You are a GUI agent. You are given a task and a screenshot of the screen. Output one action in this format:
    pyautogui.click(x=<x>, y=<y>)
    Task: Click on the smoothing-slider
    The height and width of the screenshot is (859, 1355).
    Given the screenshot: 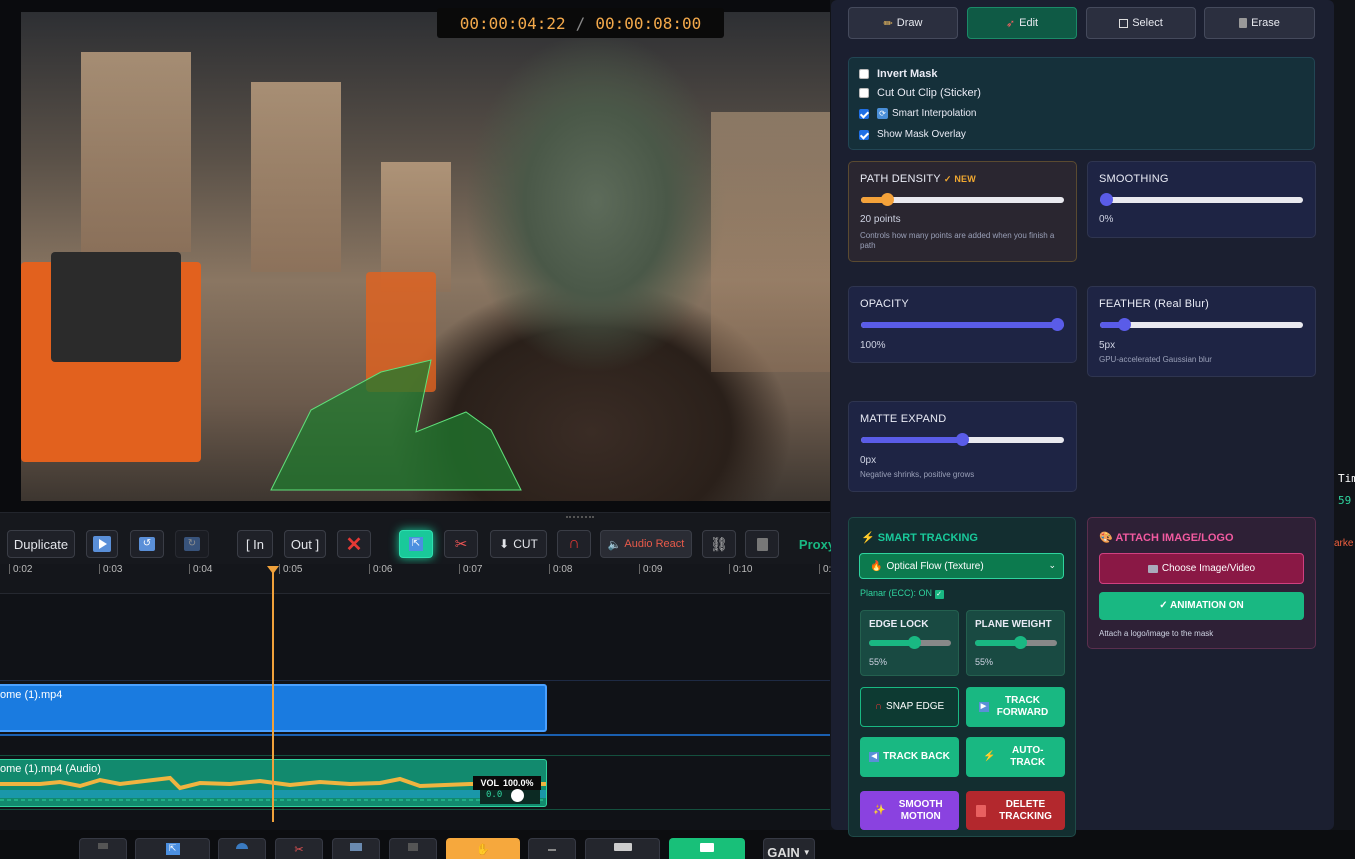 What is the action you would take?
    pyautogui.click(x=1201, y=199)
    